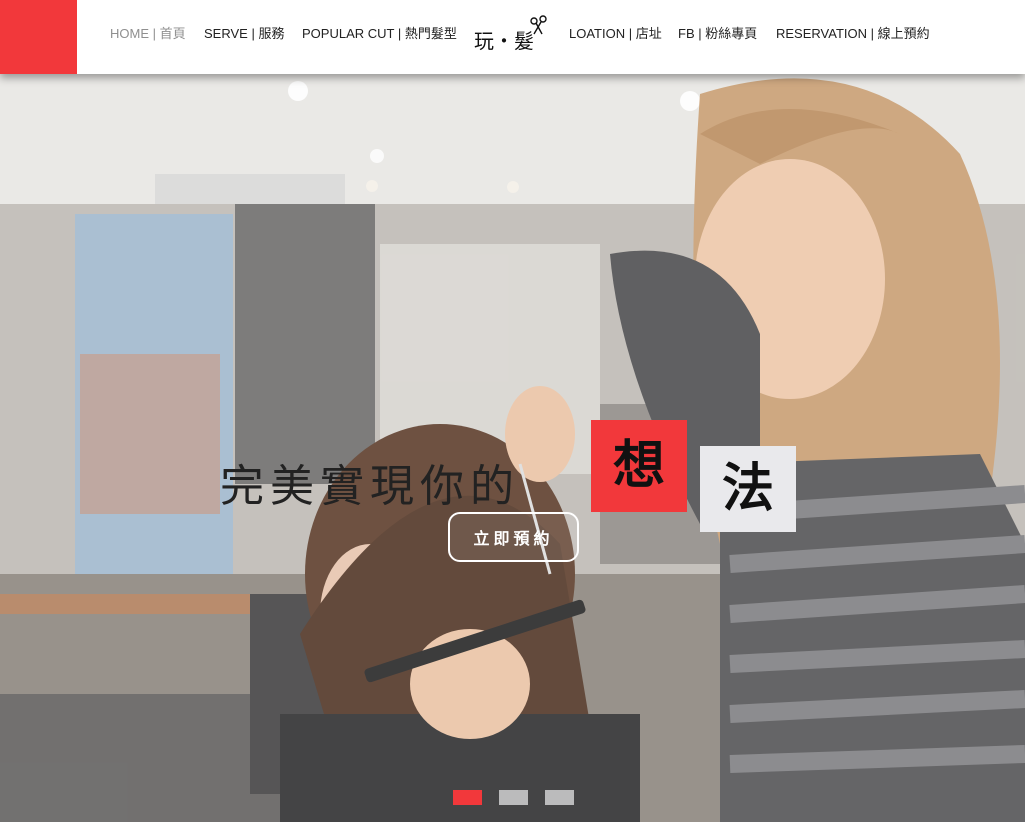 This screenshot has width=1025, height=822. I want to click on nav-location: LOATION | 店址, so click(615, 34).